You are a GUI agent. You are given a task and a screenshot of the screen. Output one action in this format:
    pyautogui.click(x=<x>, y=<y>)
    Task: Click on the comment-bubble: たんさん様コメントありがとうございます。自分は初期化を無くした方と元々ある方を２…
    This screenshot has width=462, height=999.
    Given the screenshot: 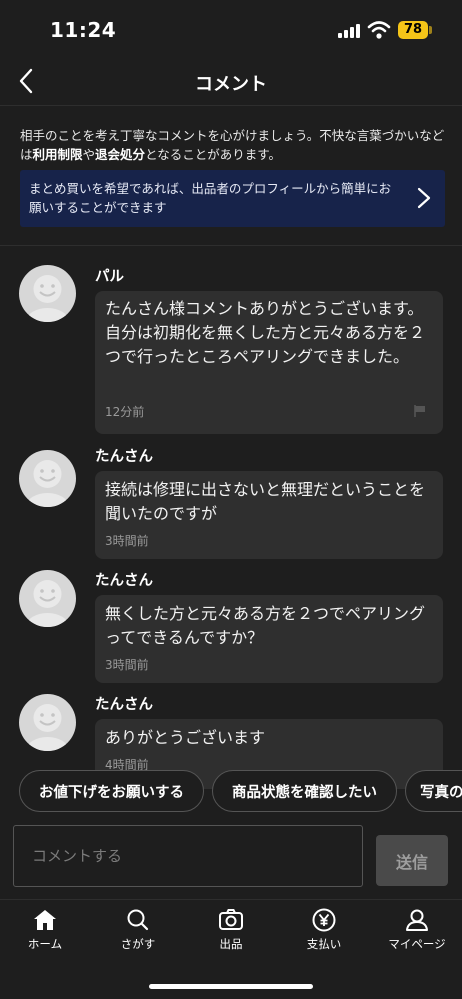 What is the action you would take?
    pyautogui.click(x=269, y=362)
    